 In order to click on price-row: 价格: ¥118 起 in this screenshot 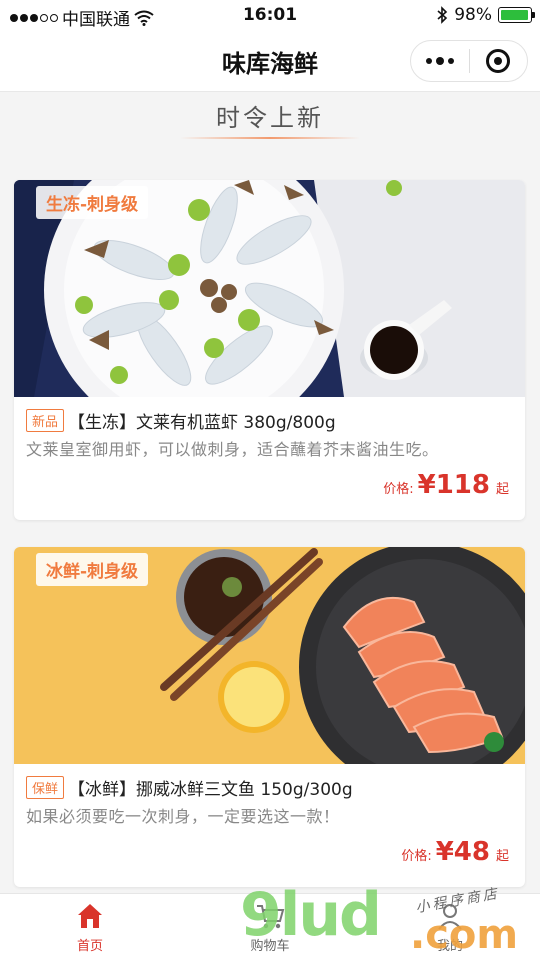, I will do `click(446, 485)`.